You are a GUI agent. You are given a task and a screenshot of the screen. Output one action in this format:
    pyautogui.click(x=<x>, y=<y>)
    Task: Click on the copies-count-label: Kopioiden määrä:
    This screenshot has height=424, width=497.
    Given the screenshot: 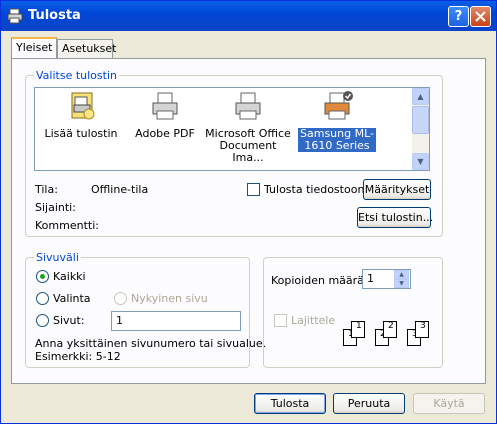 What is the action you would take?
    pyautogui.click(x=319, y=280)
    